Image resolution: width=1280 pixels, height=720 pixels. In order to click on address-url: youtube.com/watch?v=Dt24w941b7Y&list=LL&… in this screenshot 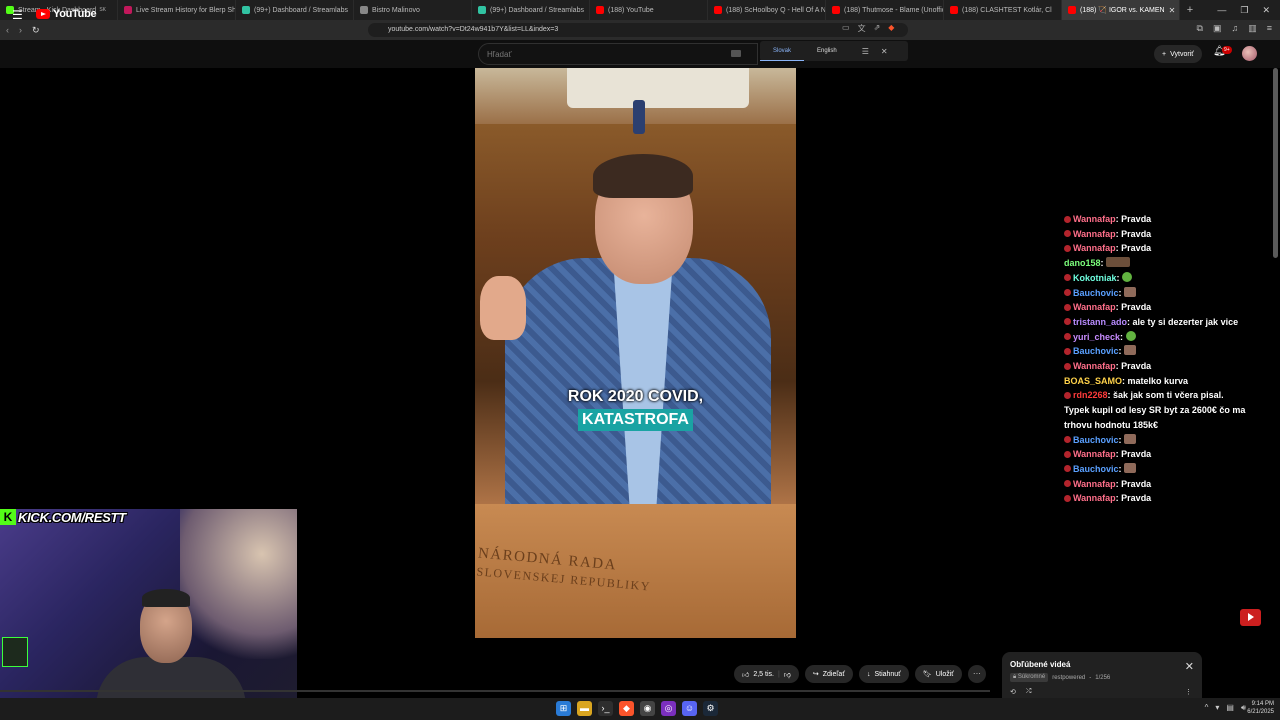, I will do `click(473, 29)`.